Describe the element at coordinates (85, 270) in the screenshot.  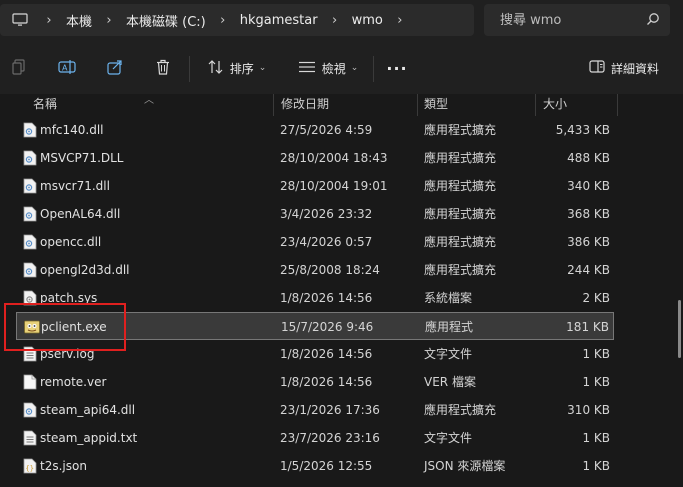
I see `file-name: opengl2d3d.dll` at that location.